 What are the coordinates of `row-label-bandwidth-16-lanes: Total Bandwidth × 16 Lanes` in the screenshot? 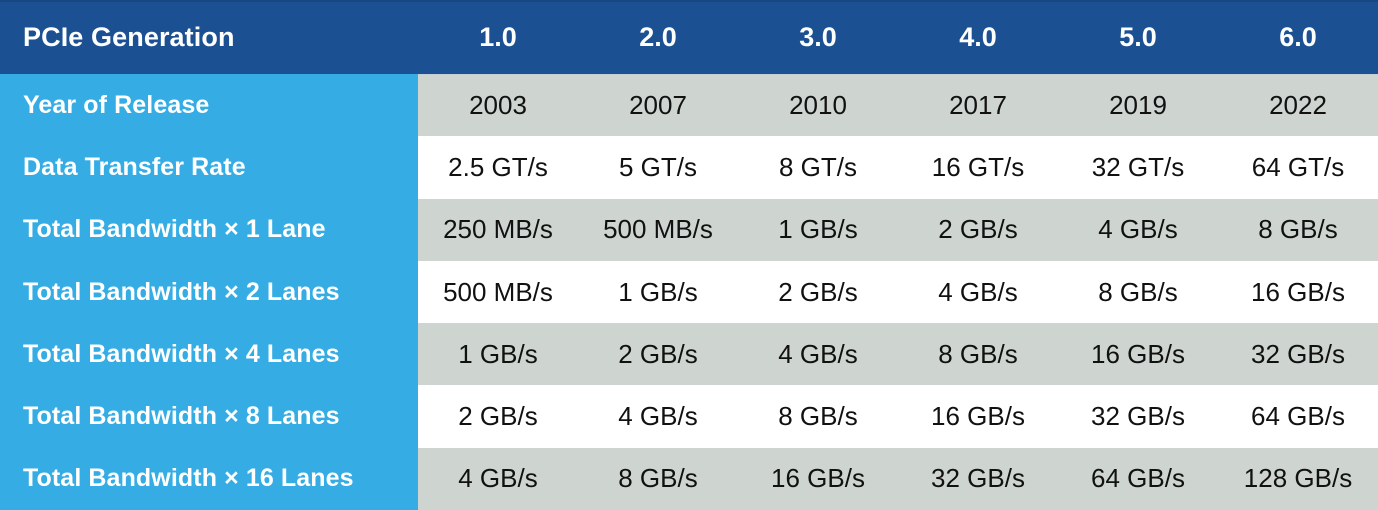 It's located at (209, 478).